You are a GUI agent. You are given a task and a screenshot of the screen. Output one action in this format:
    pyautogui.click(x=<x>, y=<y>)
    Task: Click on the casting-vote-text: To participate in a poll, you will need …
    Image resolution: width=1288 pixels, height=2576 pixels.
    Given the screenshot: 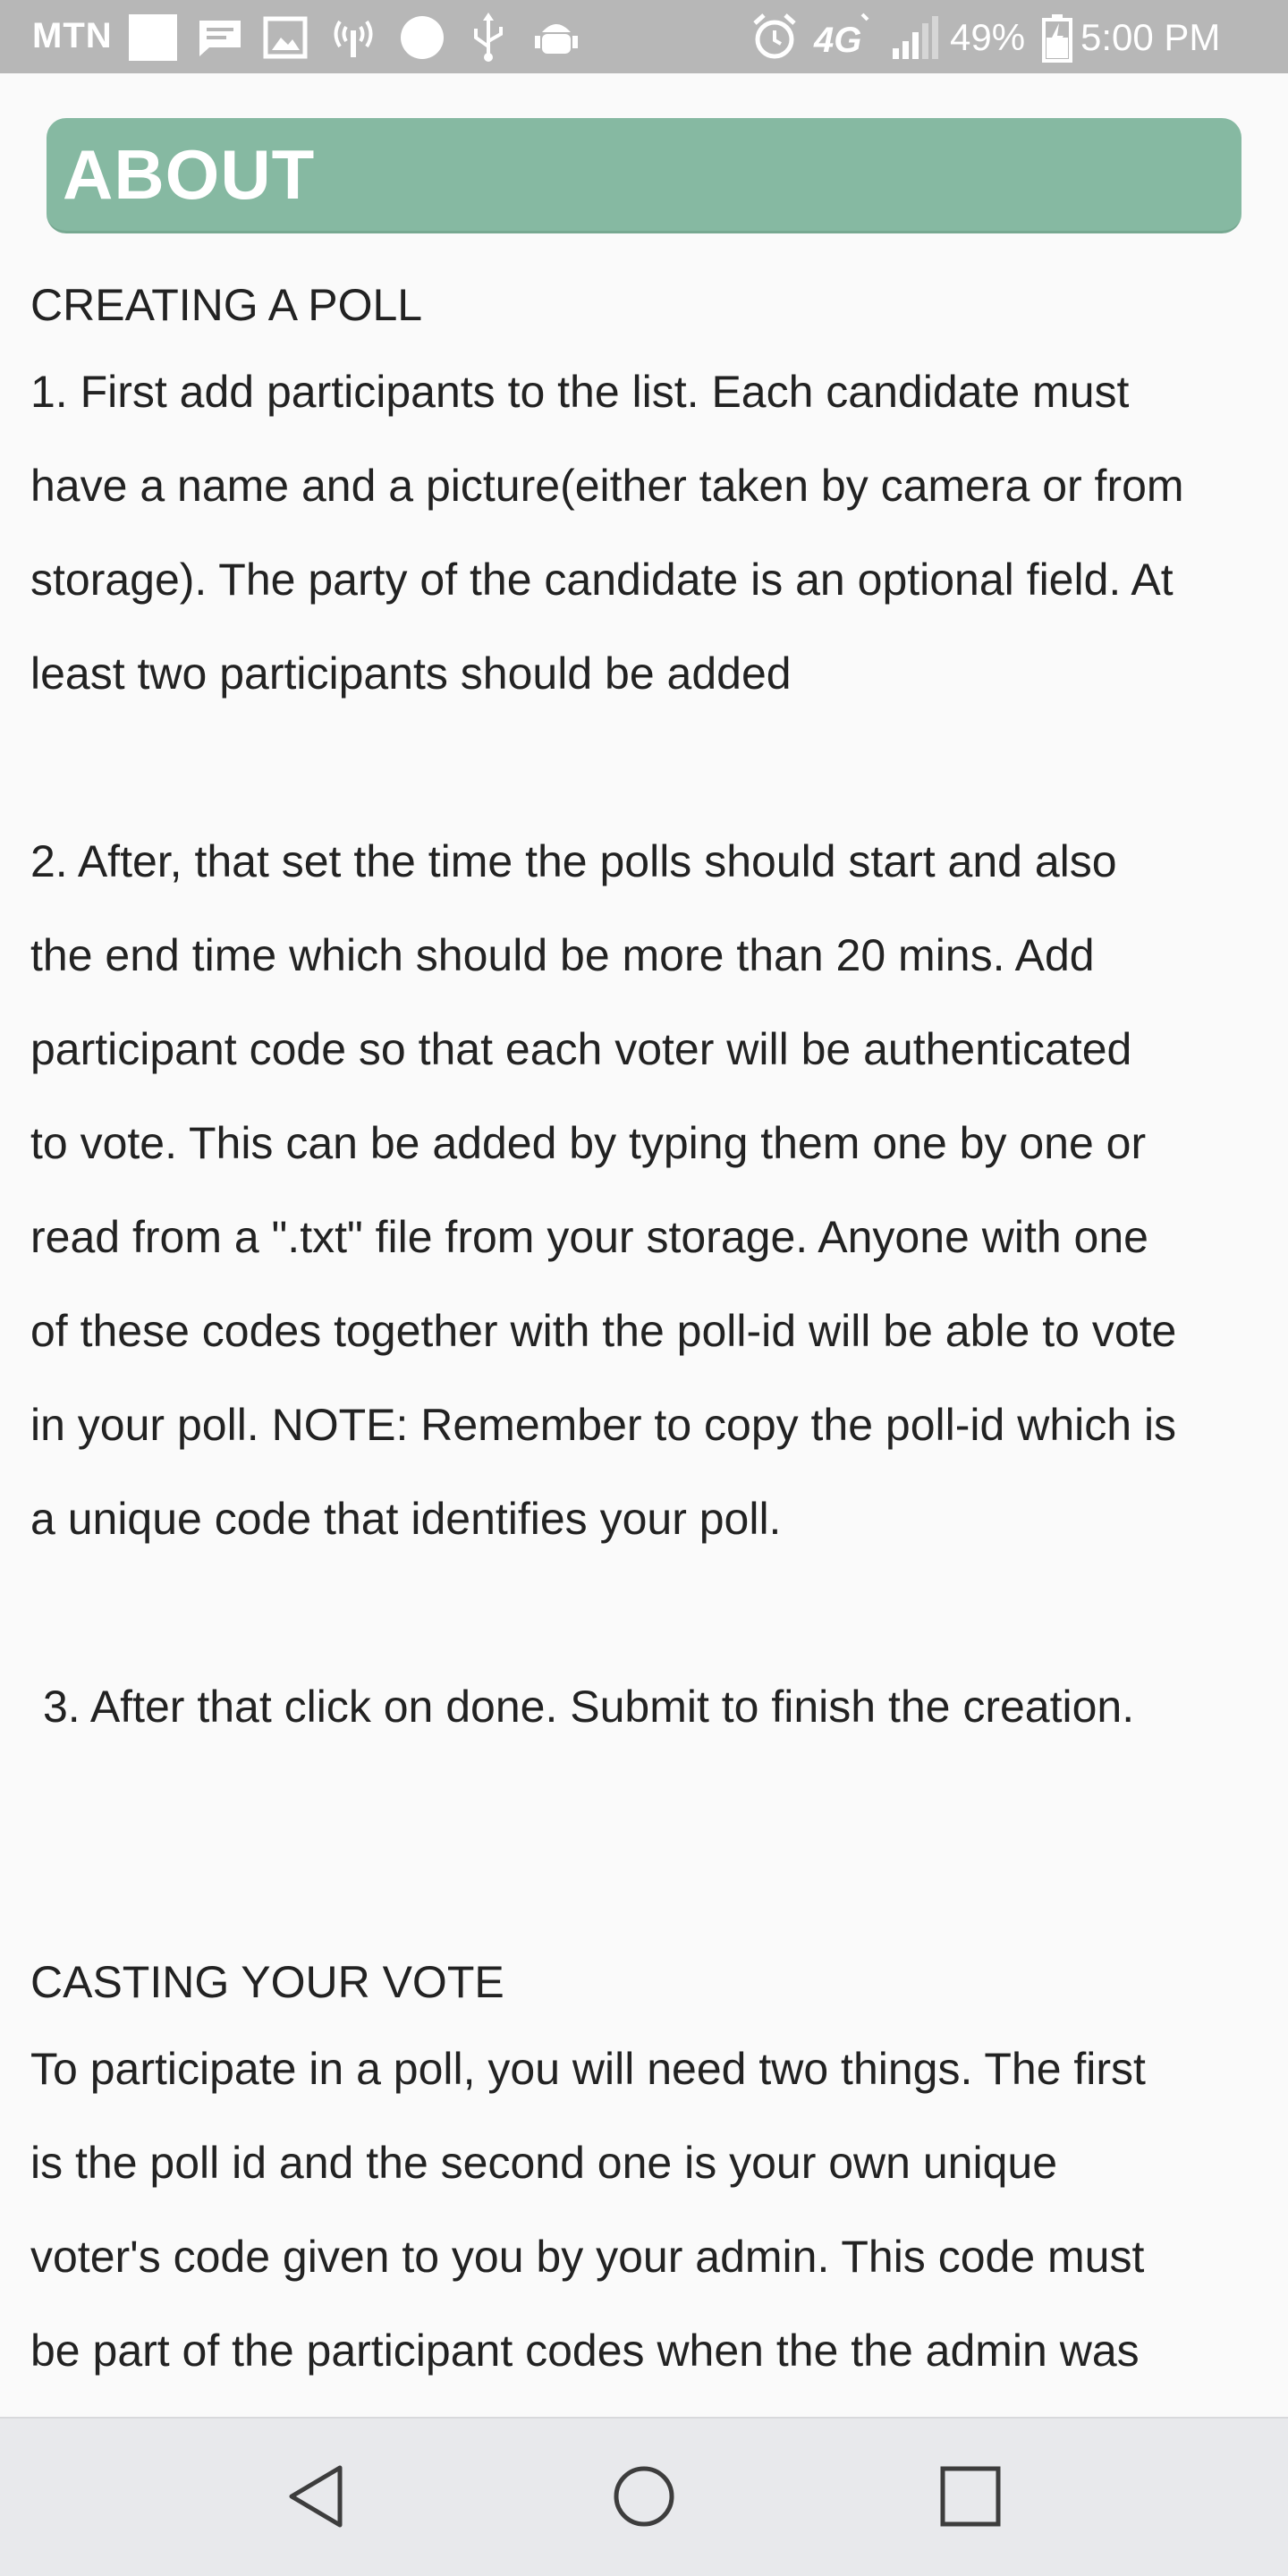 What is the action you would take?
    pyautogui.click(x=588, y=2210)
    